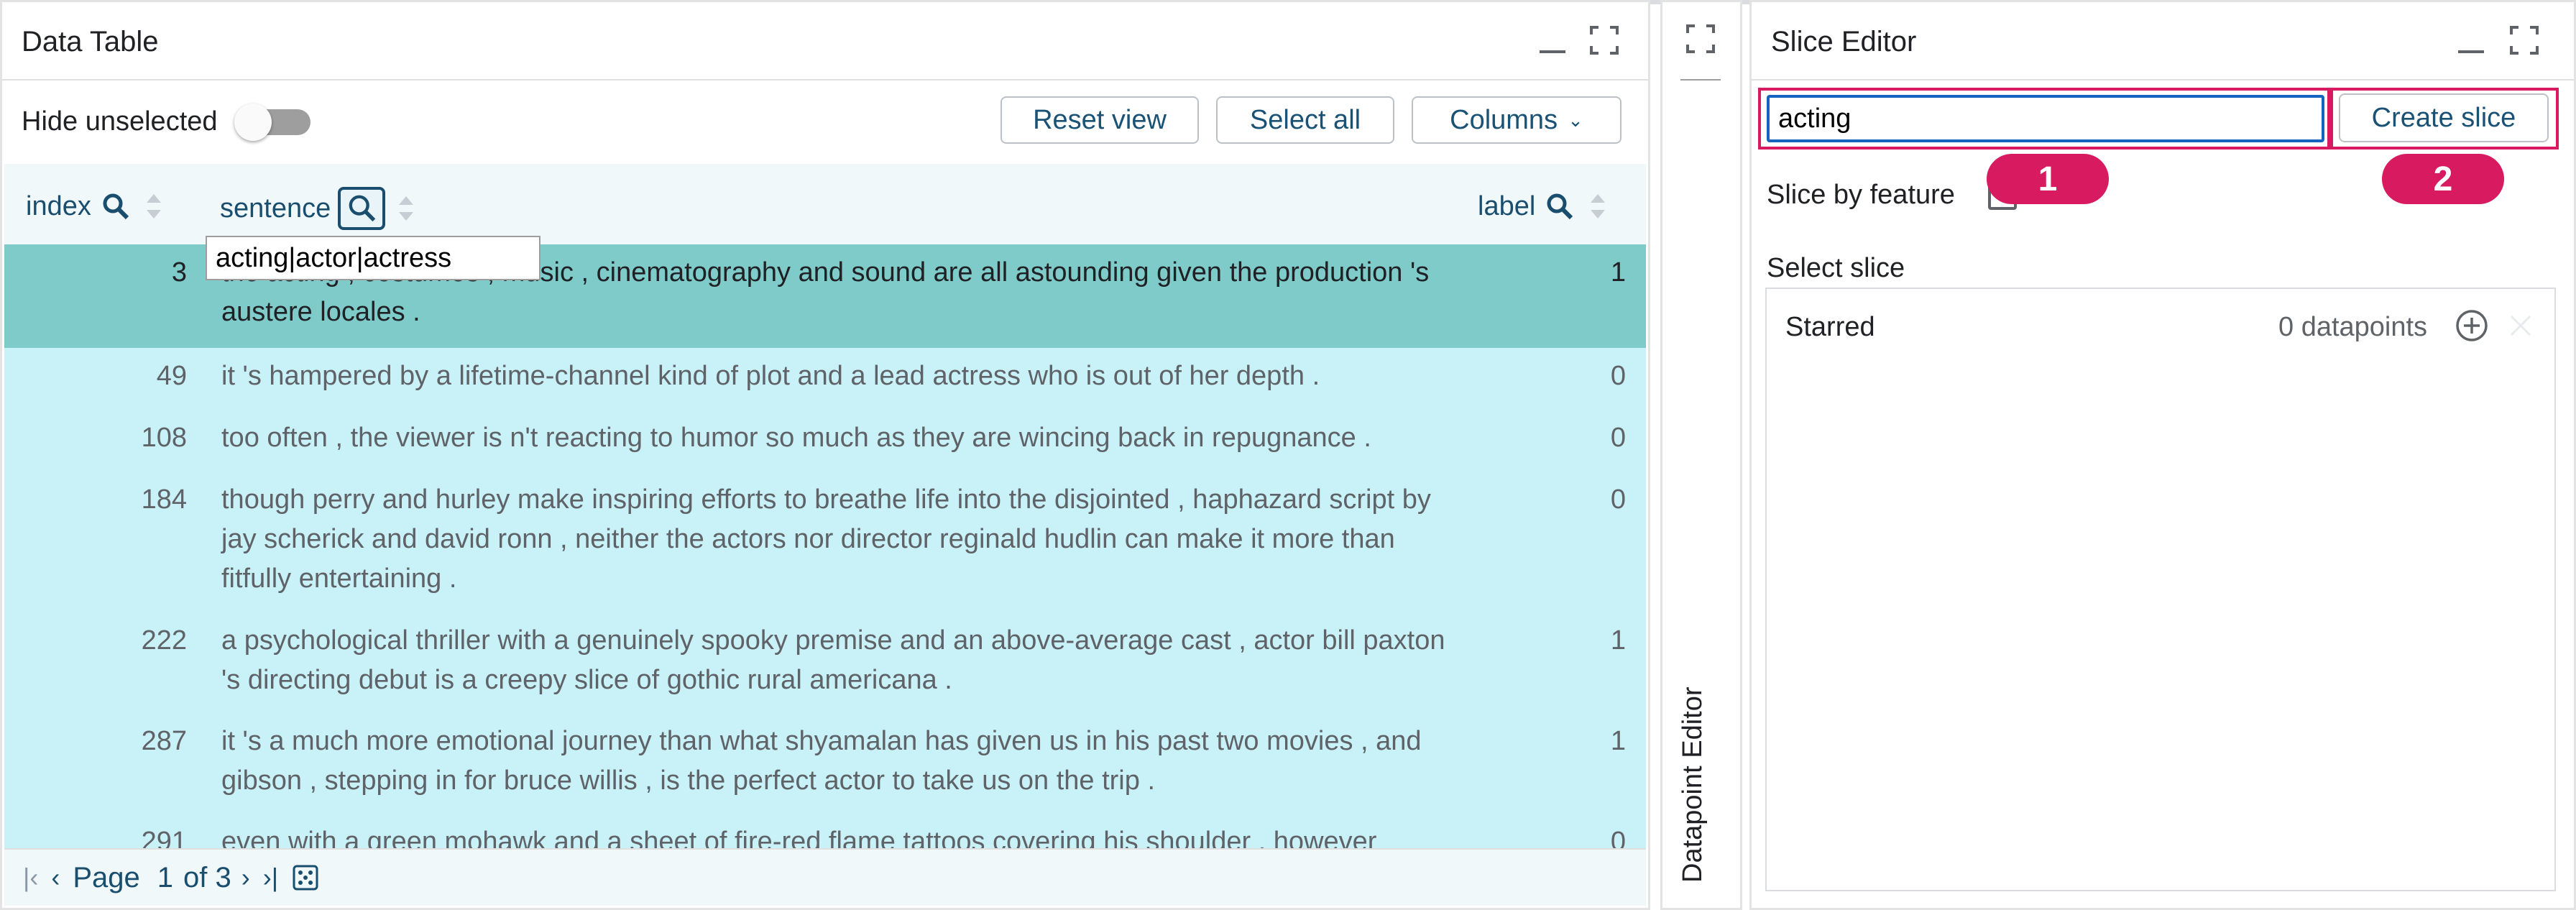 The width and height of the screenshot is (2576, 910). What do you see at coordinates (2472, 326) in the screenshot?
I see `add-circle-icon` at bounding box center [2472, 326].